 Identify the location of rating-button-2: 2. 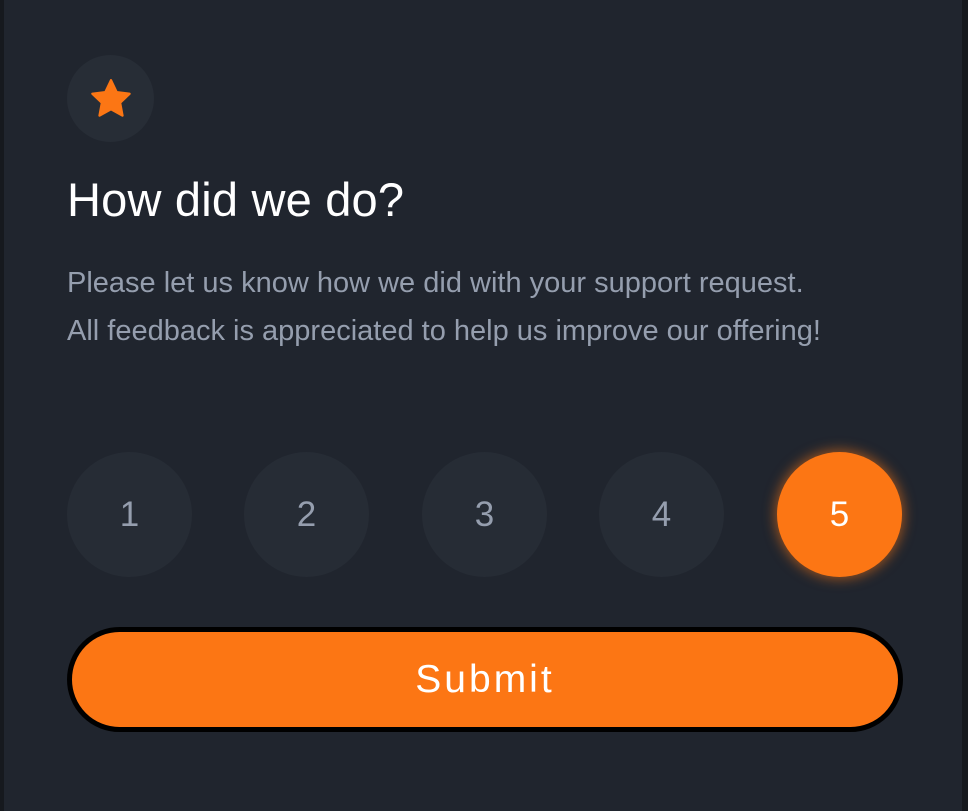
(306, 514).